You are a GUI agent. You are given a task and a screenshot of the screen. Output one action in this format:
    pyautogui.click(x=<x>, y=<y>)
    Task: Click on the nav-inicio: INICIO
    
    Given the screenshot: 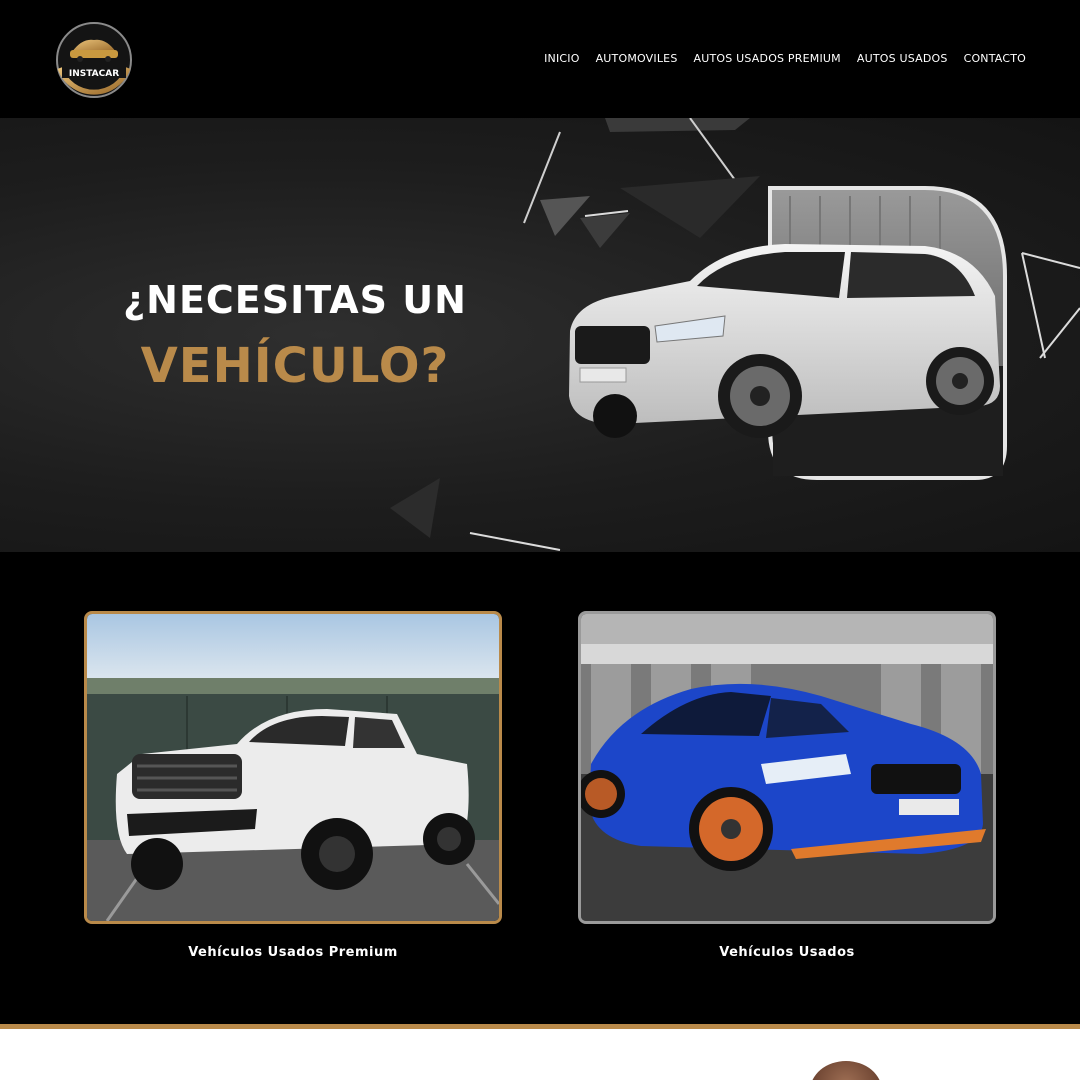 What is the action you would take?
    pyautogui.click(x=562, y=58)
    